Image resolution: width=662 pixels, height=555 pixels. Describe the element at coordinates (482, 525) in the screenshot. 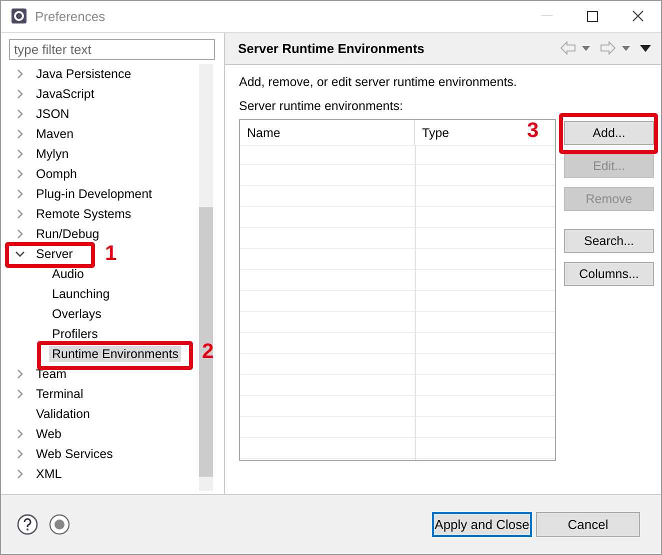

I see `dialog-button: Apply and Close` at that location.